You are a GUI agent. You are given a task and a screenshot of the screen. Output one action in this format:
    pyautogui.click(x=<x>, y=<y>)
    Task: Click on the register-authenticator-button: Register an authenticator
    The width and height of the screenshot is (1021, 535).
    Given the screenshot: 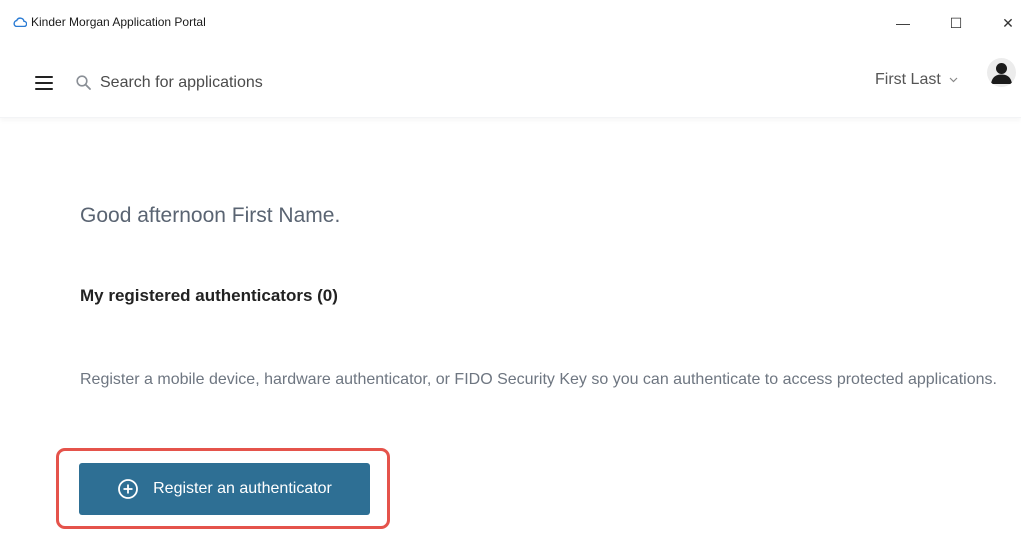 What is the action you would take?
    pyautogui.click(x=224, y=489)
    